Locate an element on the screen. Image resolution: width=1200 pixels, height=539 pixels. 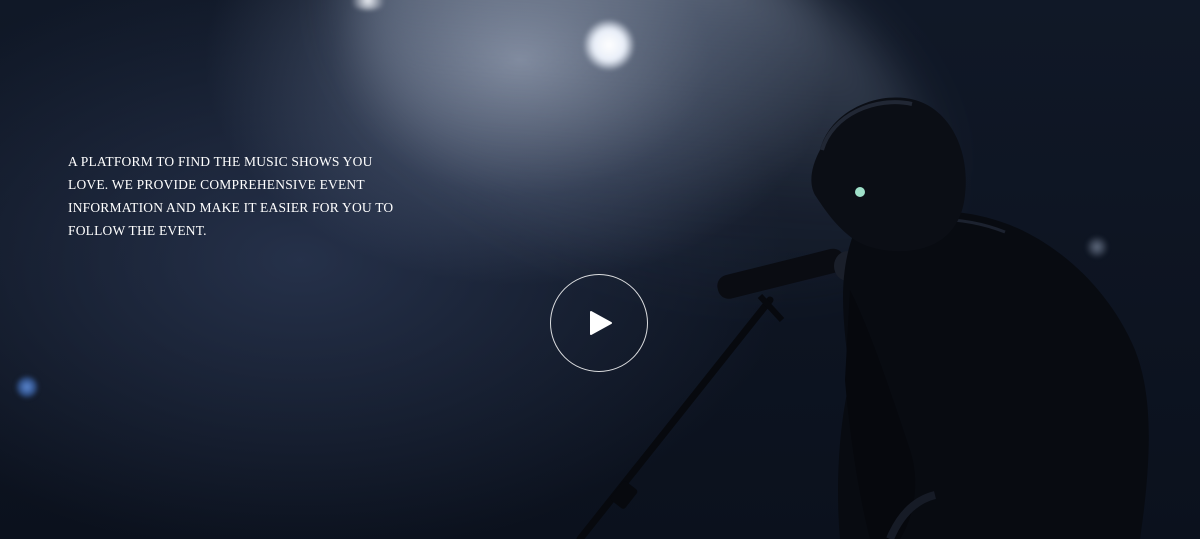
play-video-button is located at coordinates (599, 323).